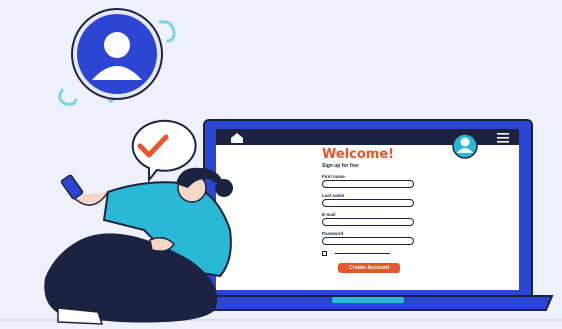 The height and width of the screenshot is (329, 562). What do you see at coordinates (368, 222) in the screenshot?
I see `email-field` at bounding box center [368, 222].